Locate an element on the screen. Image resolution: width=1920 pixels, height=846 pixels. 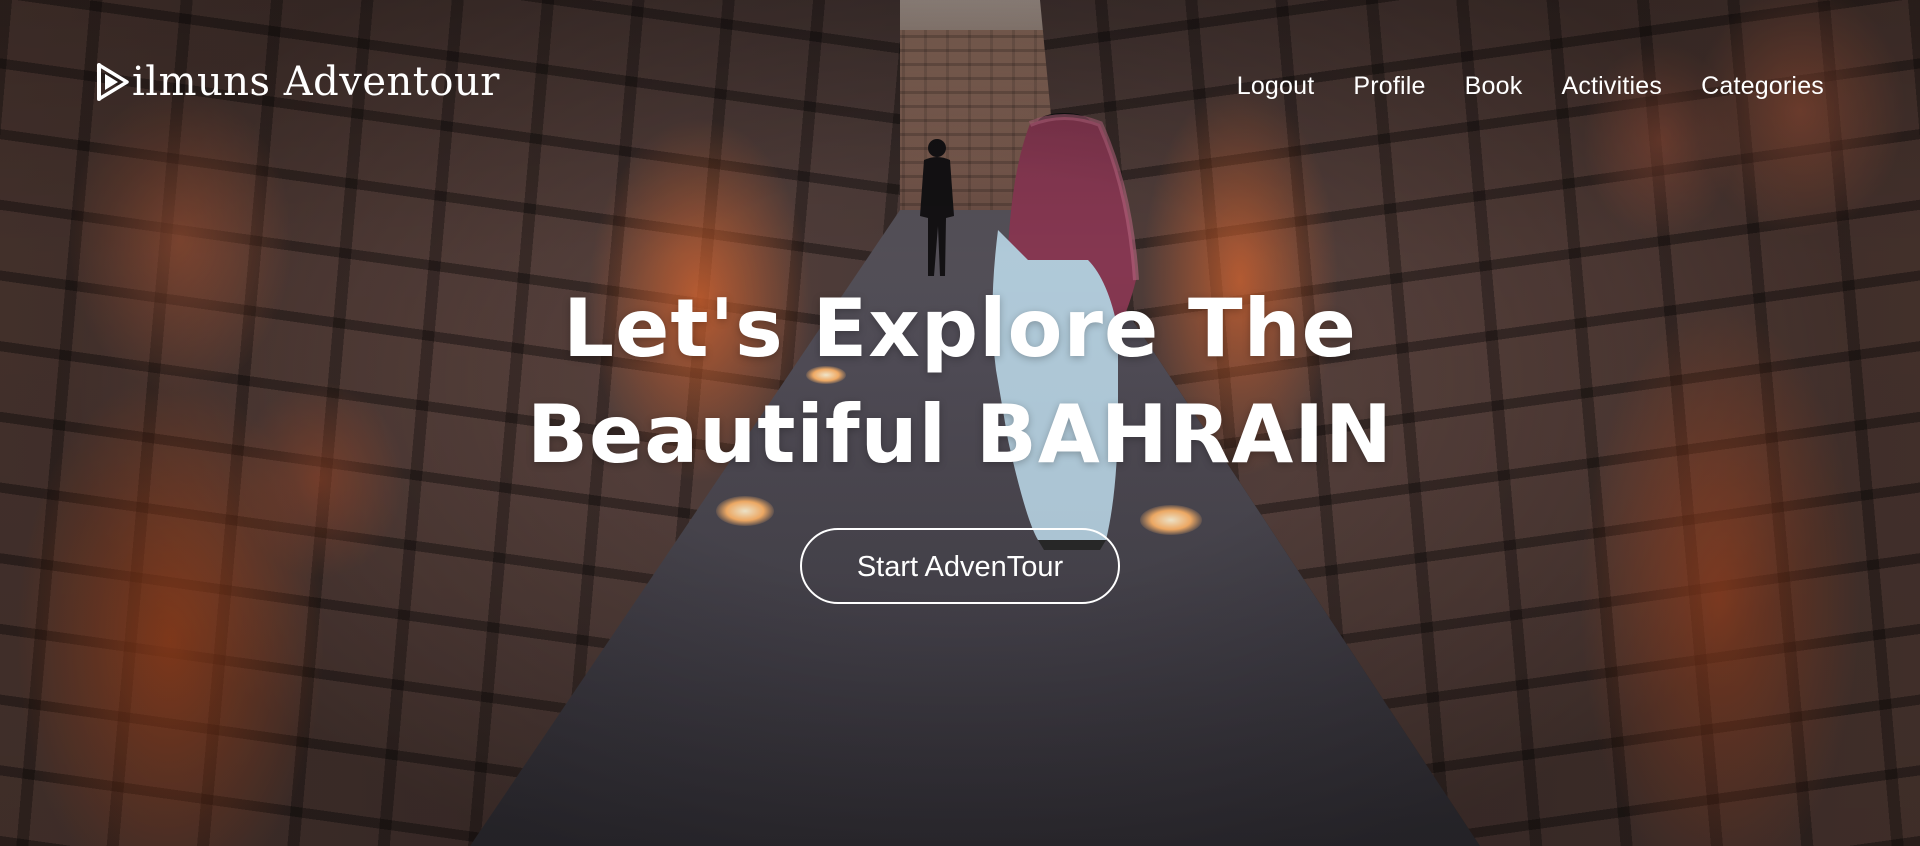
brand-logo-link: ilmuns Adventour is located at coordinates (298, 82).